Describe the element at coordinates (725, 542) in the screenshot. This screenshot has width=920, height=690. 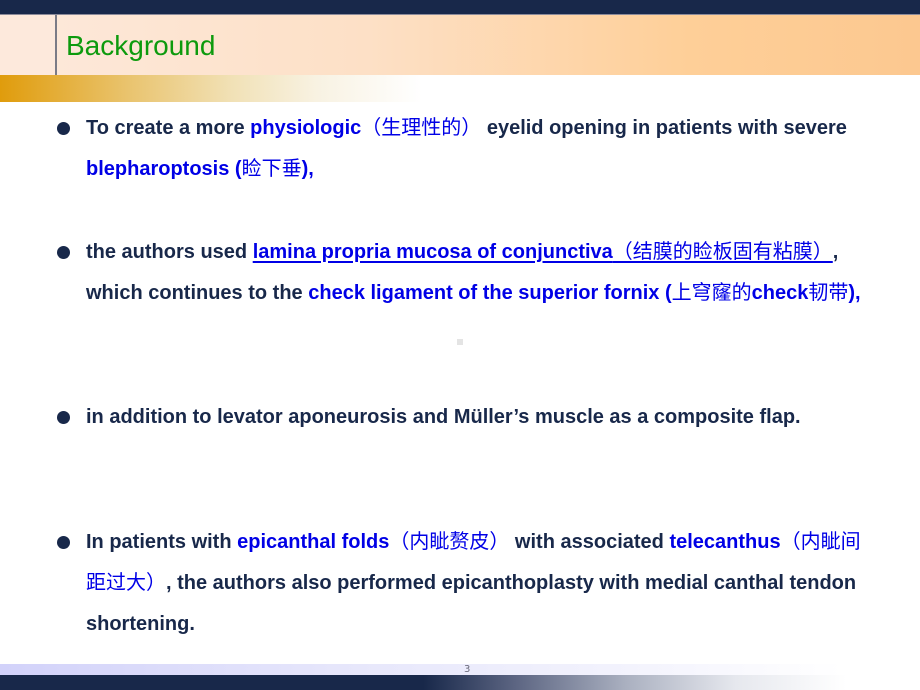
I see `highlighted-term: telecanthus` at that location.